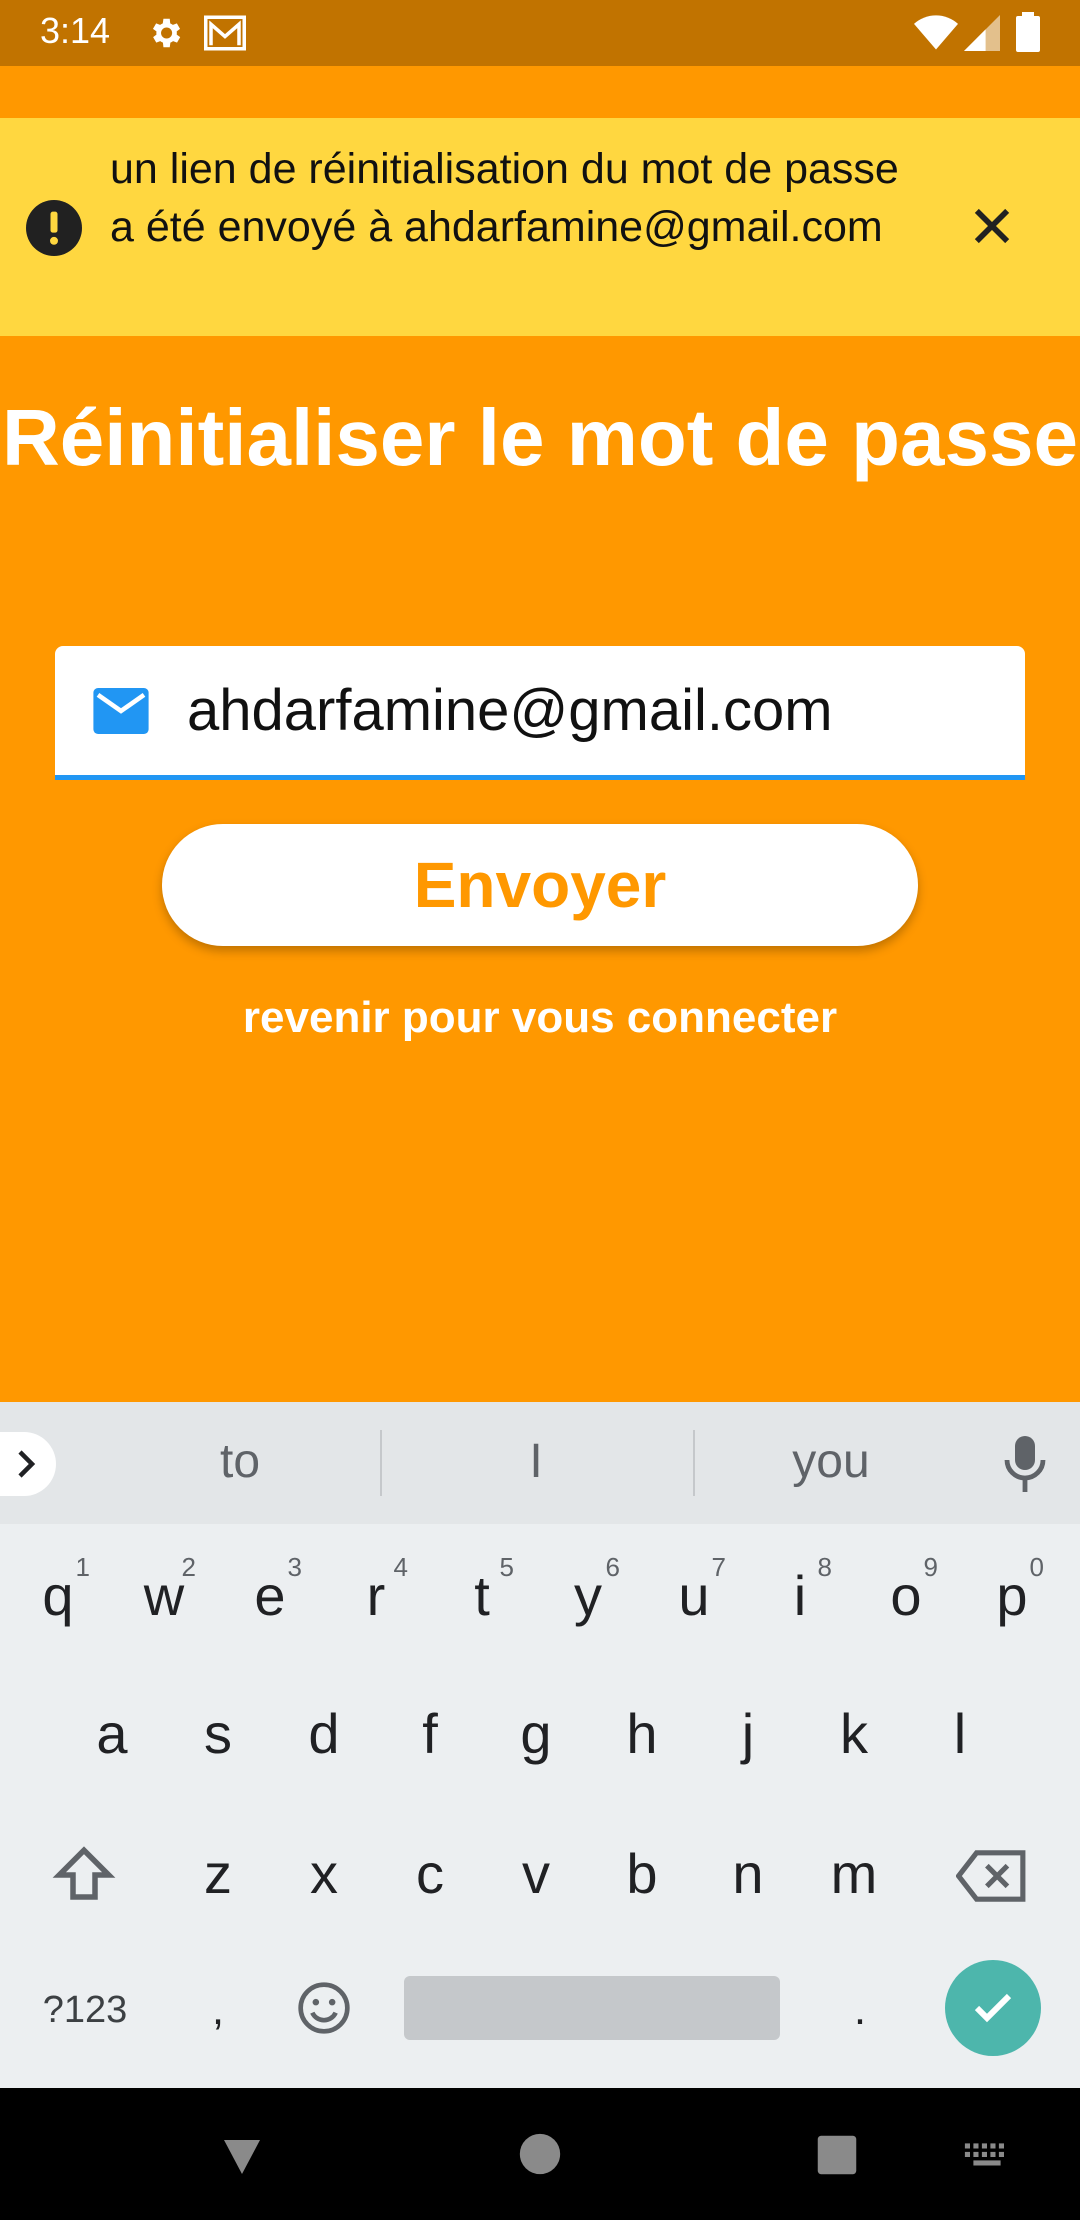 This screenshot has width=1080, height=2220. Describe the element at coordinates (854, 1874) in the screenshot. I see `key-m: m` at that location.